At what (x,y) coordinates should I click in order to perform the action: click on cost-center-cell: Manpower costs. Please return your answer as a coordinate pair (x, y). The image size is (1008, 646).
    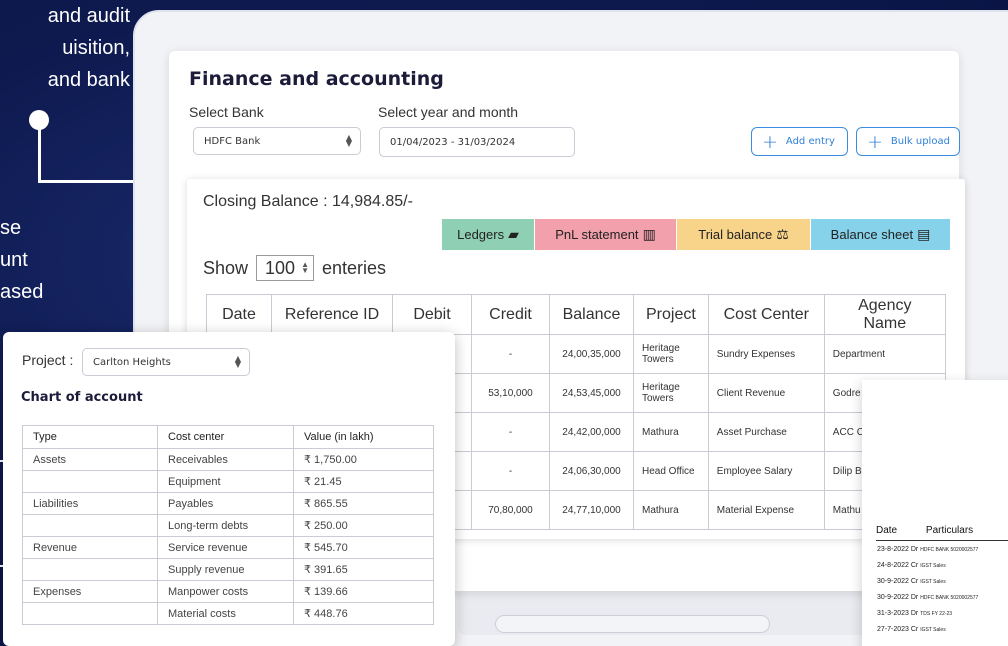
    Looking at the image, I should click on (225, 591).